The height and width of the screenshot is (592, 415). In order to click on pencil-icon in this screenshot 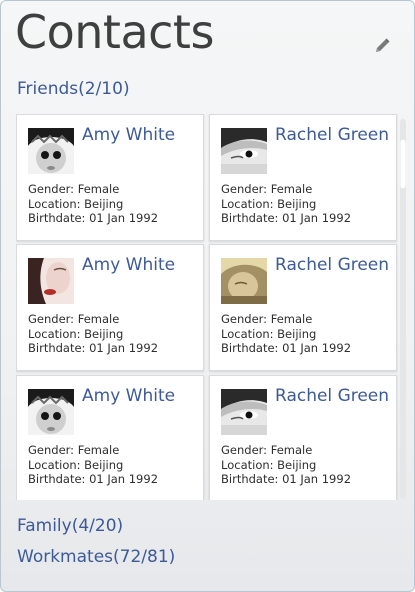, I will do `click(383, 45)`.